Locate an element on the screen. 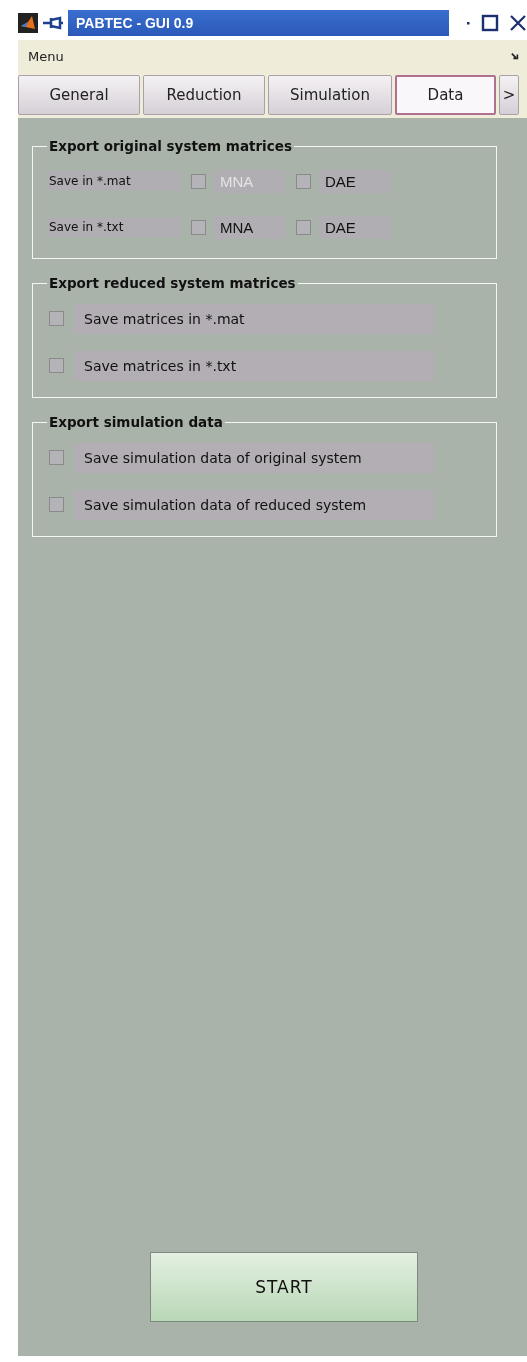  dock-arrow-icon is located at coordinates (515, 56).